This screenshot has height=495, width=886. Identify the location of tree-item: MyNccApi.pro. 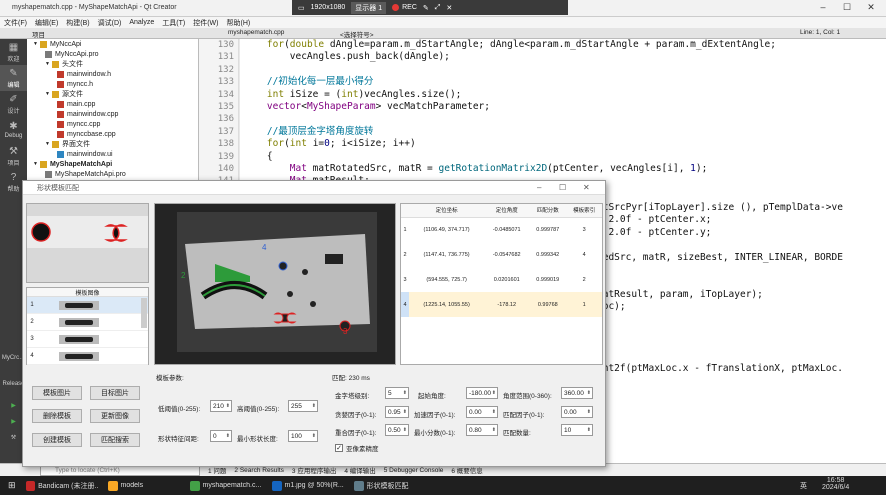
(112, 54).